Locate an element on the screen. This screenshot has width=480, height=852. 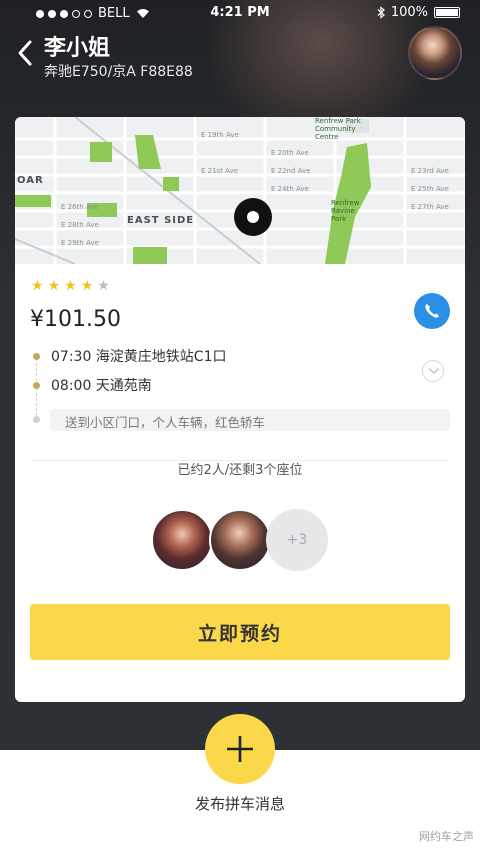
departure-info: 07:30 海淀黄庄地铁站C1口 is located at coordinates (139, 357).